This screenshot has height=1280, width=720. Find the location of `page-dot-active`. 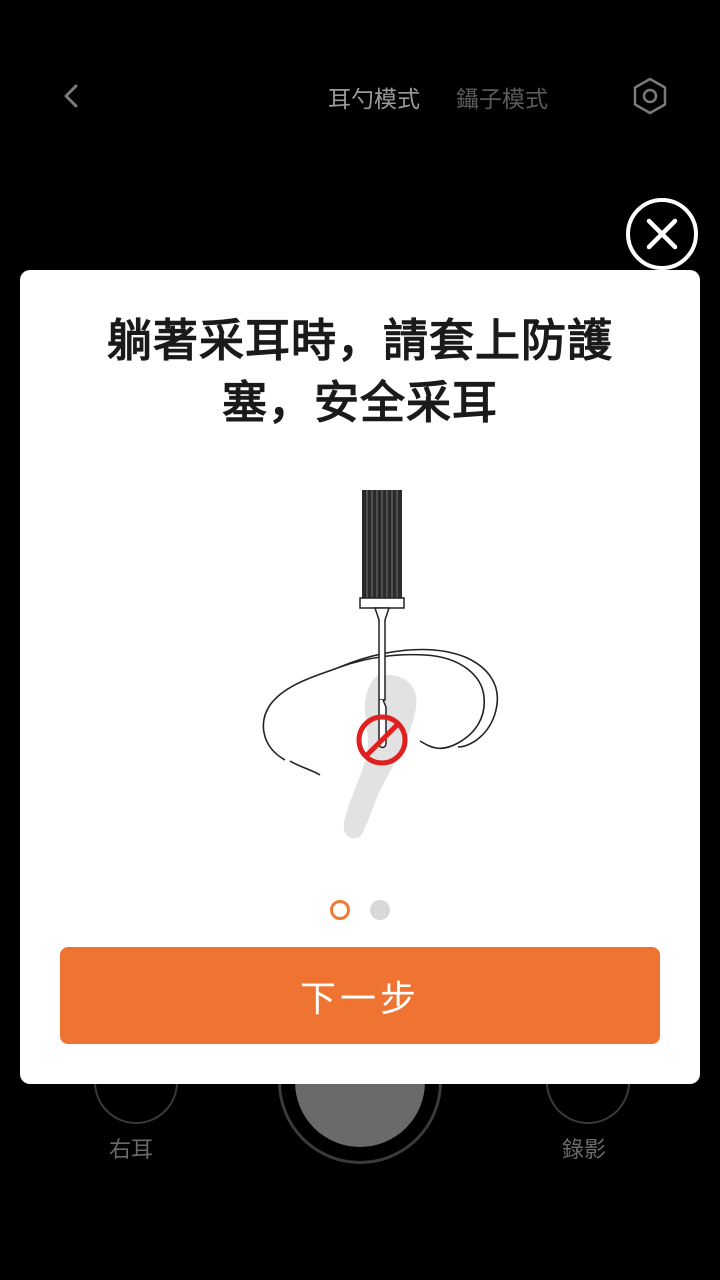

page-dot-active is located at coordinates (340, 910).